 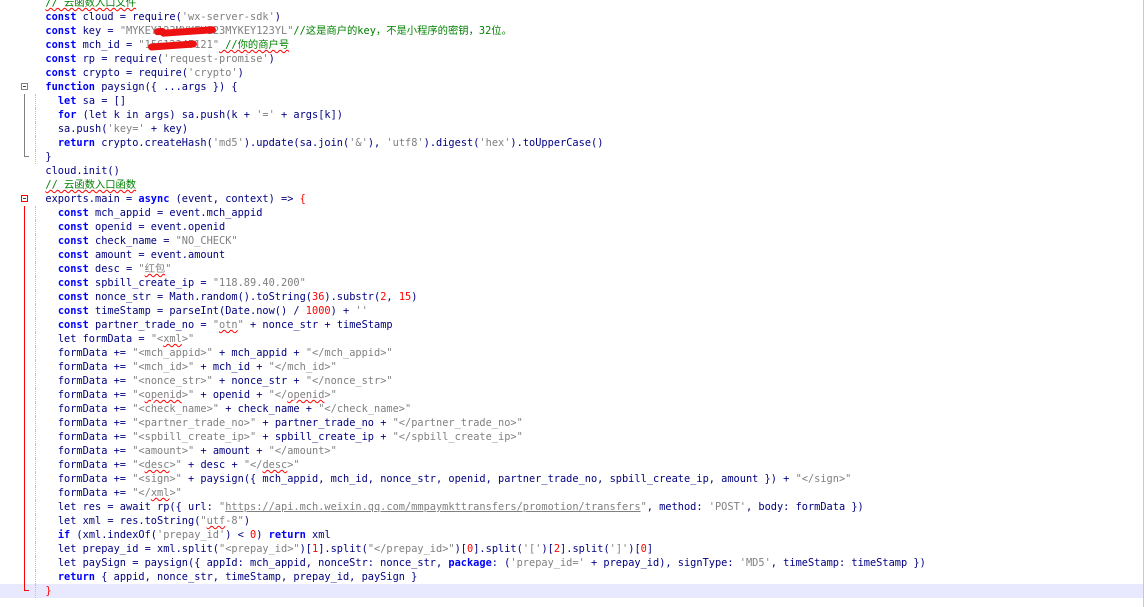 What do you see at coordinates (84, 185) in the screenshot?
I see `code-text: // 云函数入口函数` at bounding box center [84, 185].